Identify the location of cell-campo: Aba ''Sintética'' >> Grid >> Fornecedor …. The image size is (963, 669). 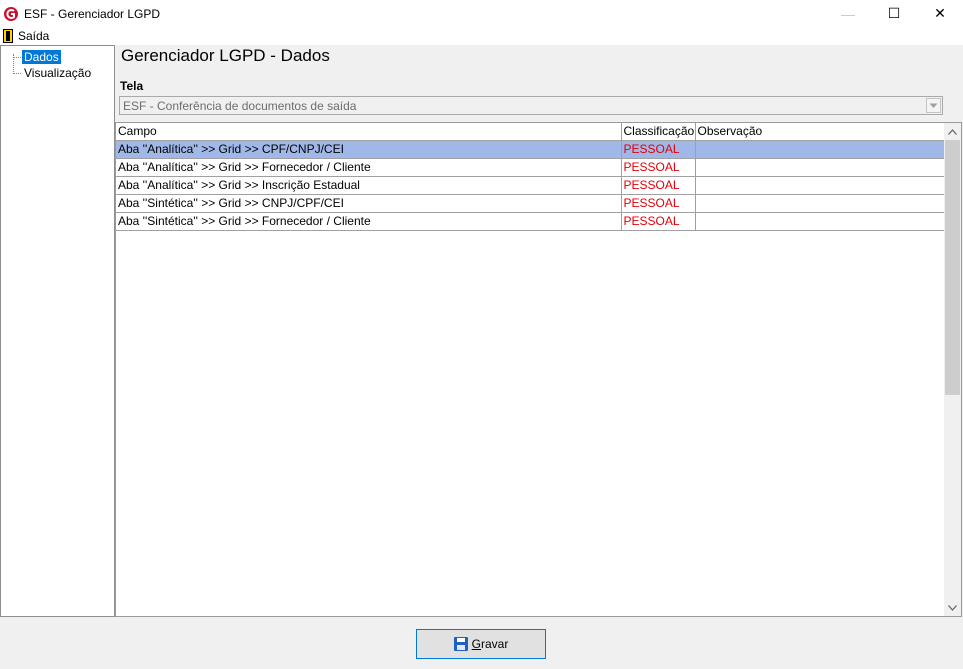
(369, 221).